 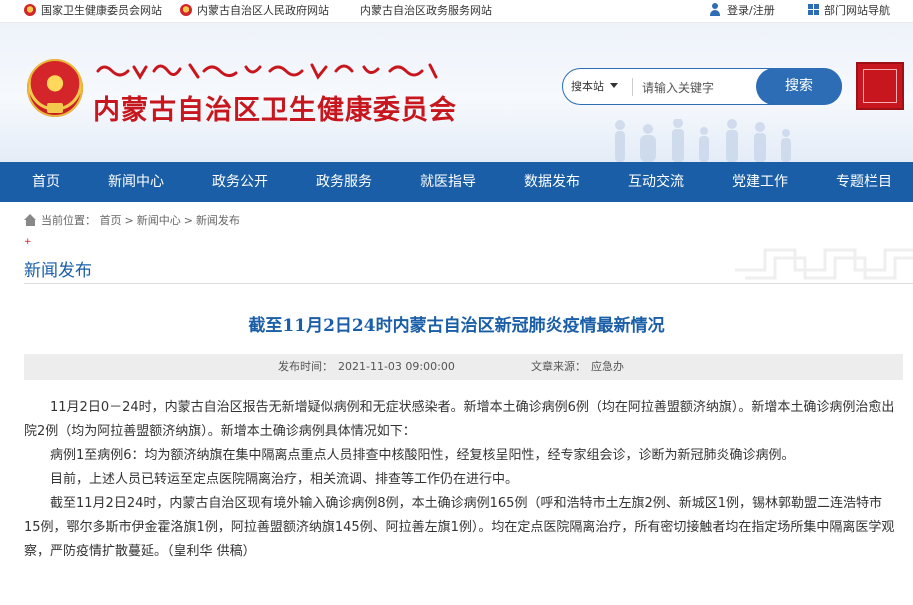 What do you see at coordinates (715, 9) in the screenshot?
I see `user-icon` at bounding box center [715, 9].